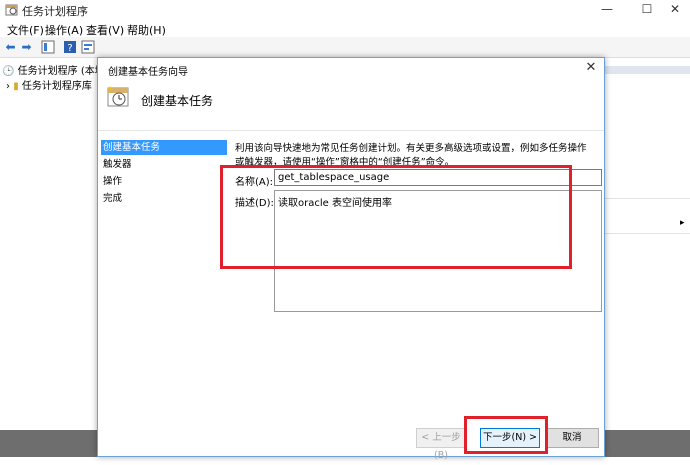 Image resolution: width=690 pixels, height=465 pixels. What do you see at coordinates (441, 444) in the screenshot?
I see `back-button: < 上一步(B)` at bounding box center [441, 444].